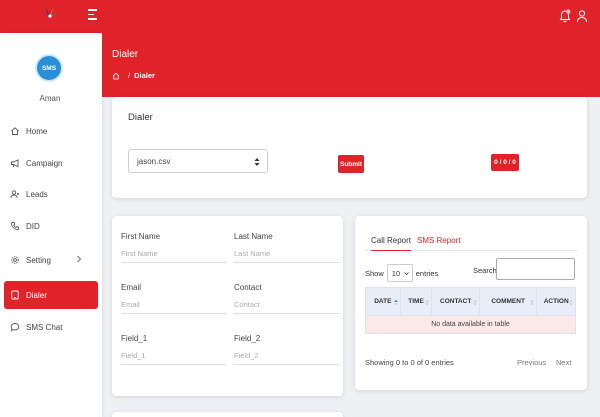 The image size is (600, 417). What do you see at coordinates (470, 325) in the screenshot?
I see `table-empty-row: No data available in table` at bounding box center [470, 325].